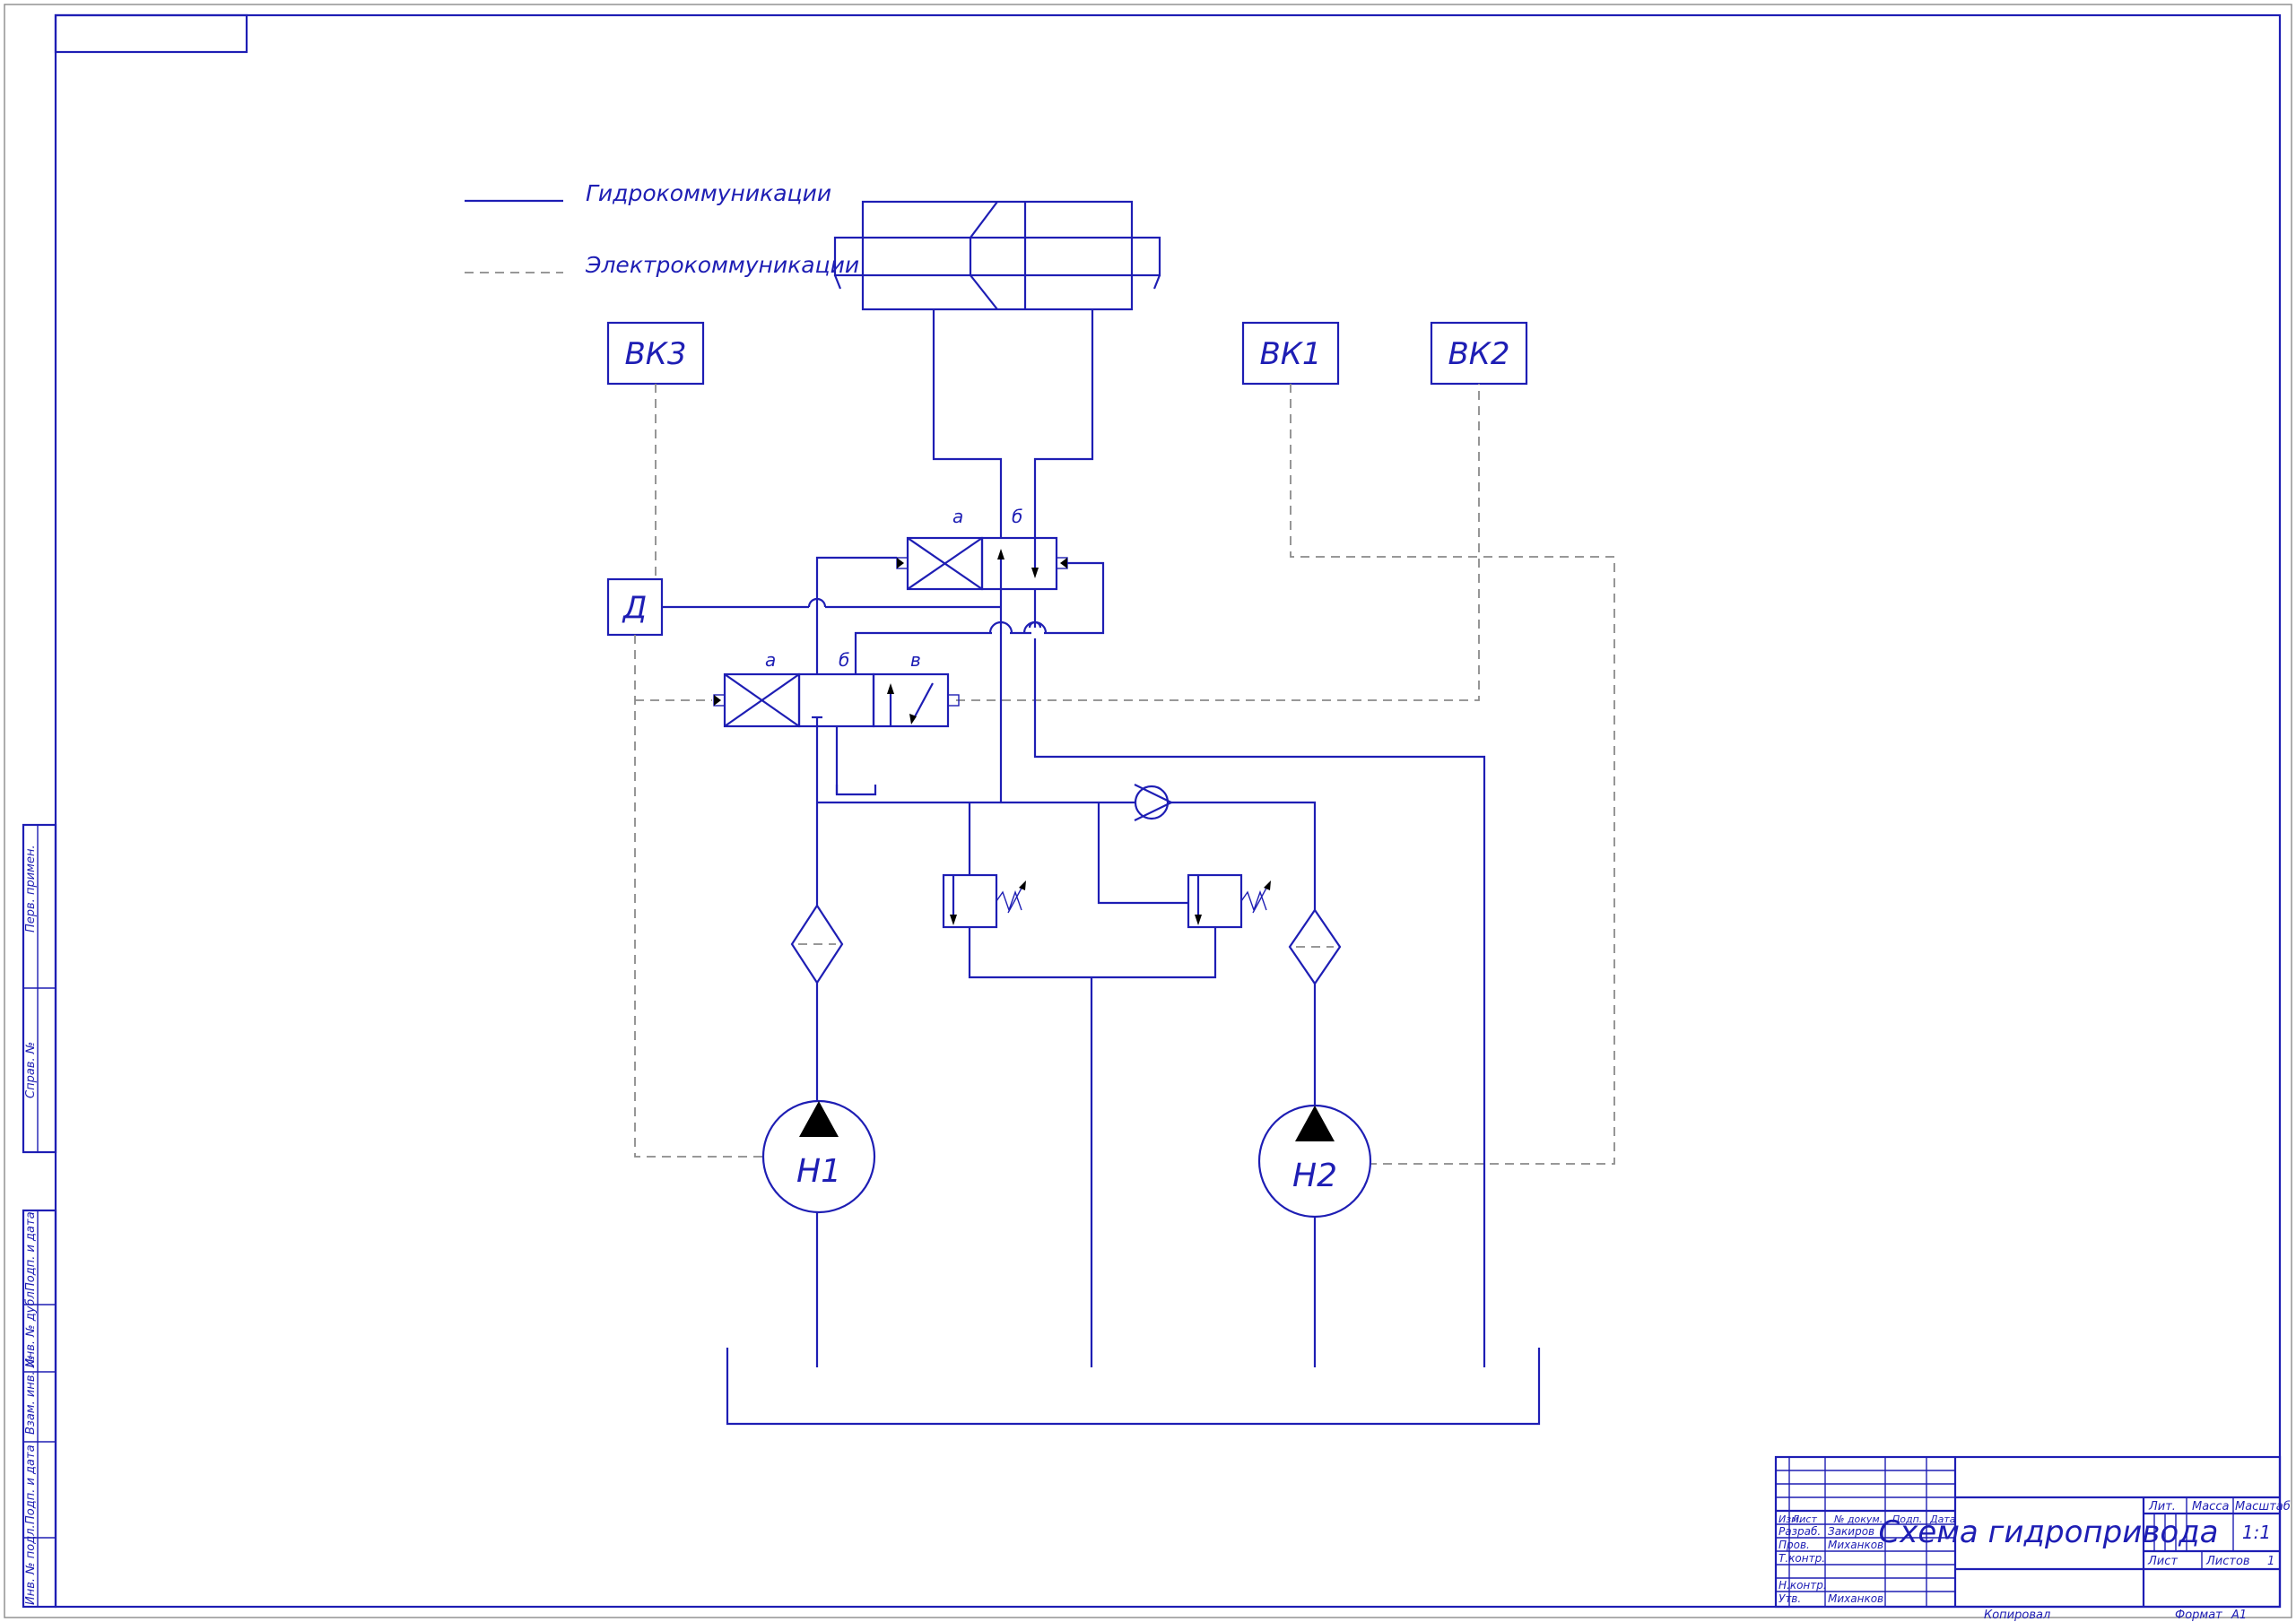 Image resolution: width=2296 pixels, height=1622 pixels. What do you see at coordinates (2048, 1532) in the screenshot?
I see `tb-title: Схема гидропривода` at bounding box center [2048, 1532].